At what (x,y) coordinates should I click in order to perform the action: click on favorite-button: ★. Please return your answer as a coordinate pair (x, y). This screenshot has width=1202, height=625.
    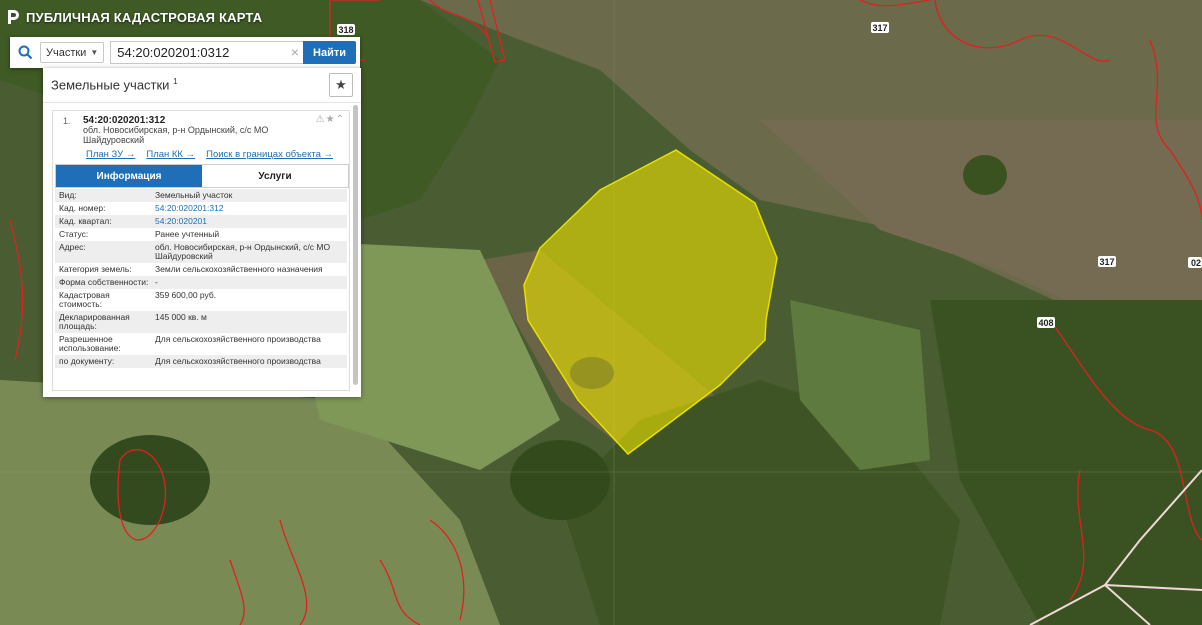
    Looking at the image, I should click on (341, 85).